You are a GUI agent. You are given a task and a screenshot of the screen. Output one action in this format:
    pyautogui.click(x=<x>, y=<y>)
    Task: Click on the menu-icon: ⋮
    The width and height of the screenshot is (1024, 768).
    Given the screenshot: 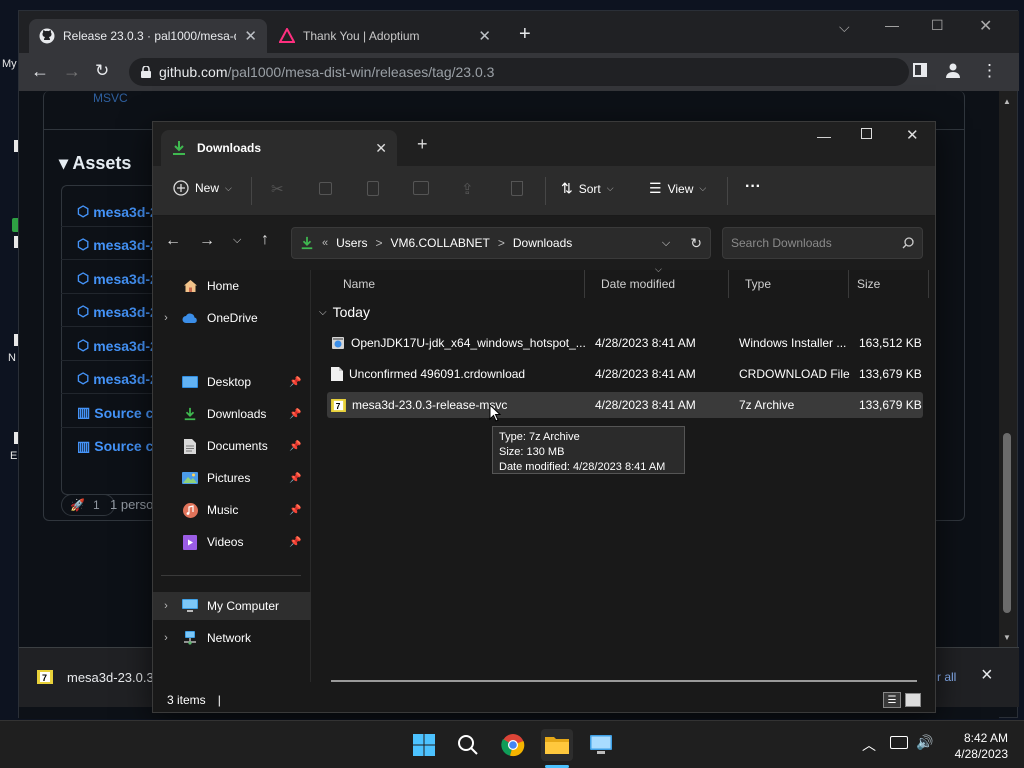 What is the action you would take?
    pyautogui.click(x=989, y=71)
    